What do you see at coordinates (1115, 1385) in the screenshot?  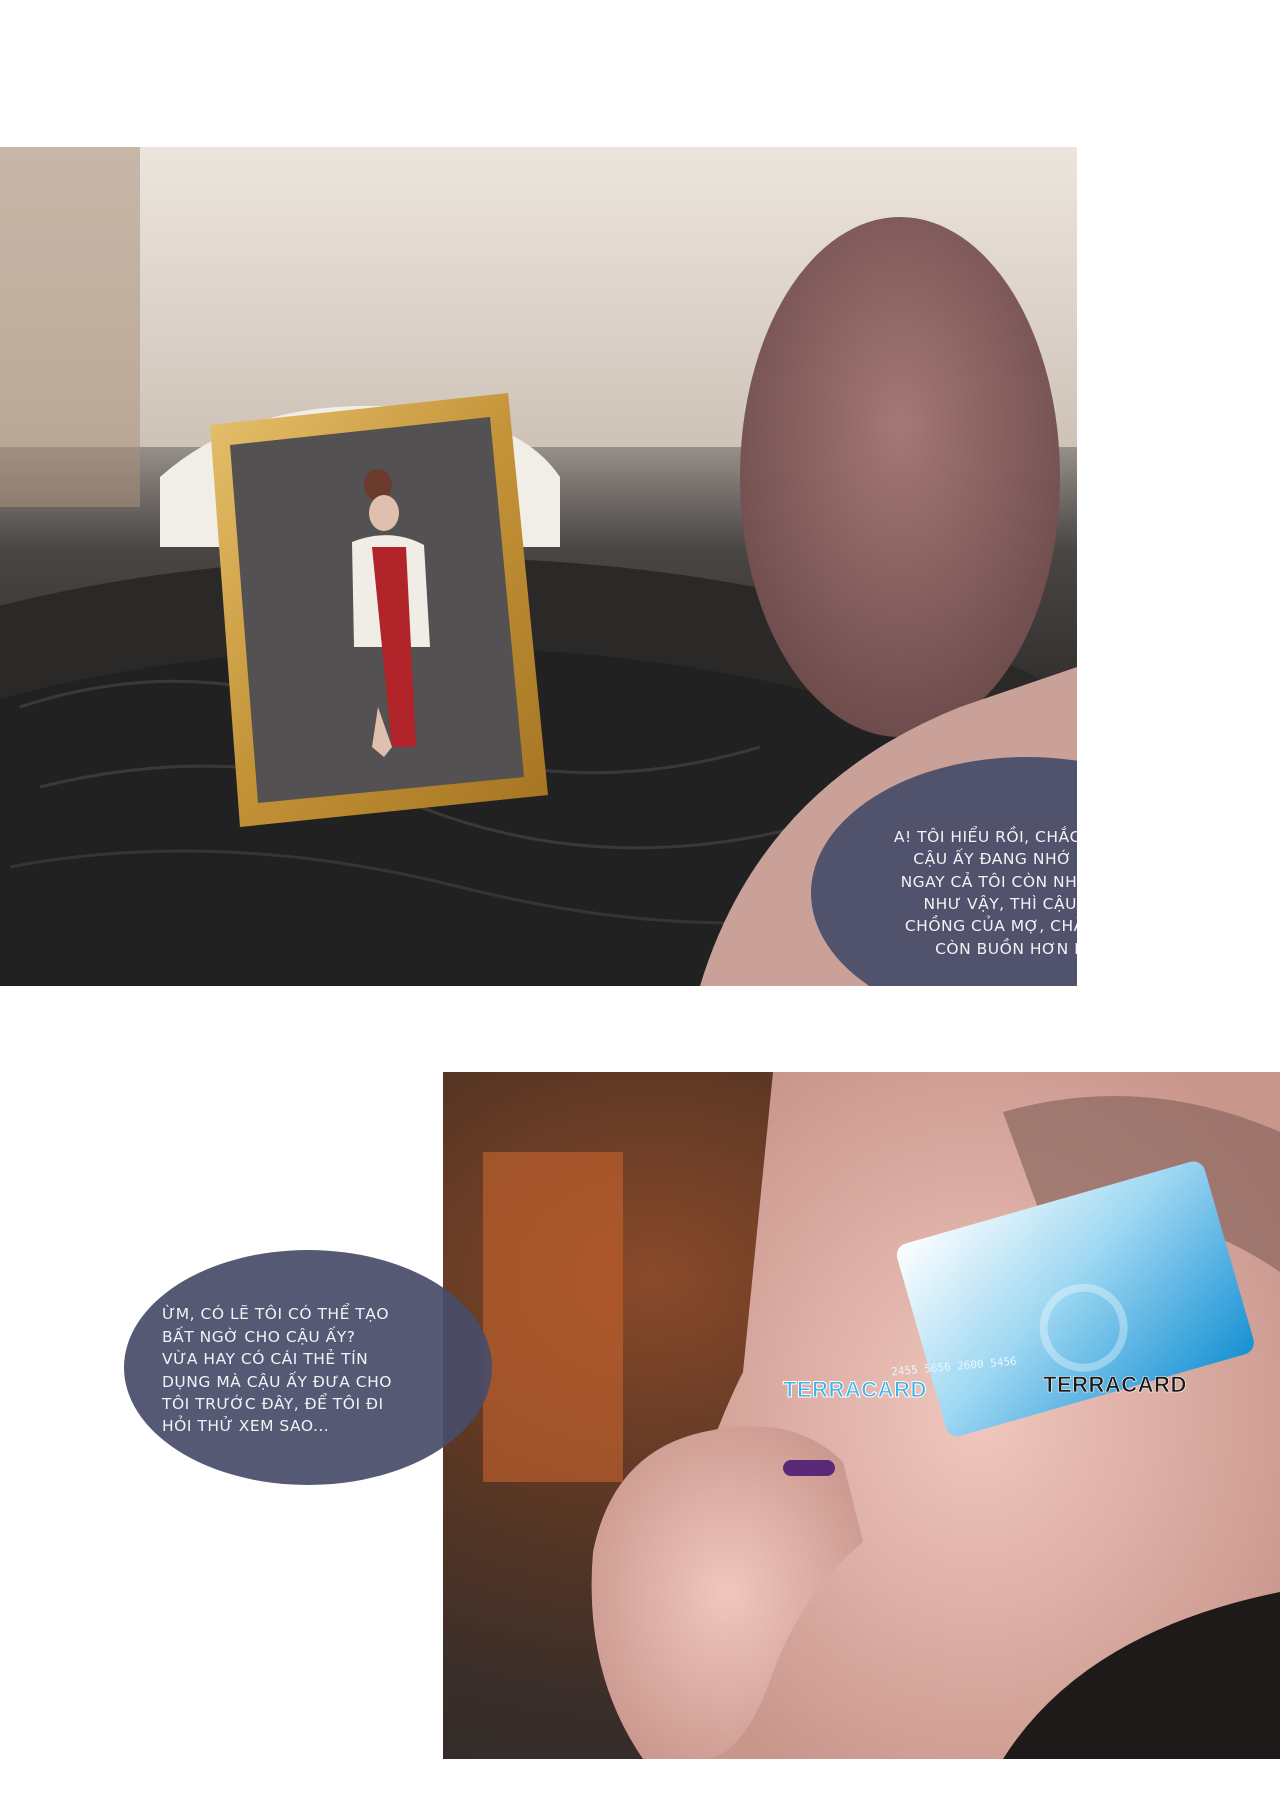 I see `card-brand-label-right: TERRACARD` at bounding box center [1115, 1385].